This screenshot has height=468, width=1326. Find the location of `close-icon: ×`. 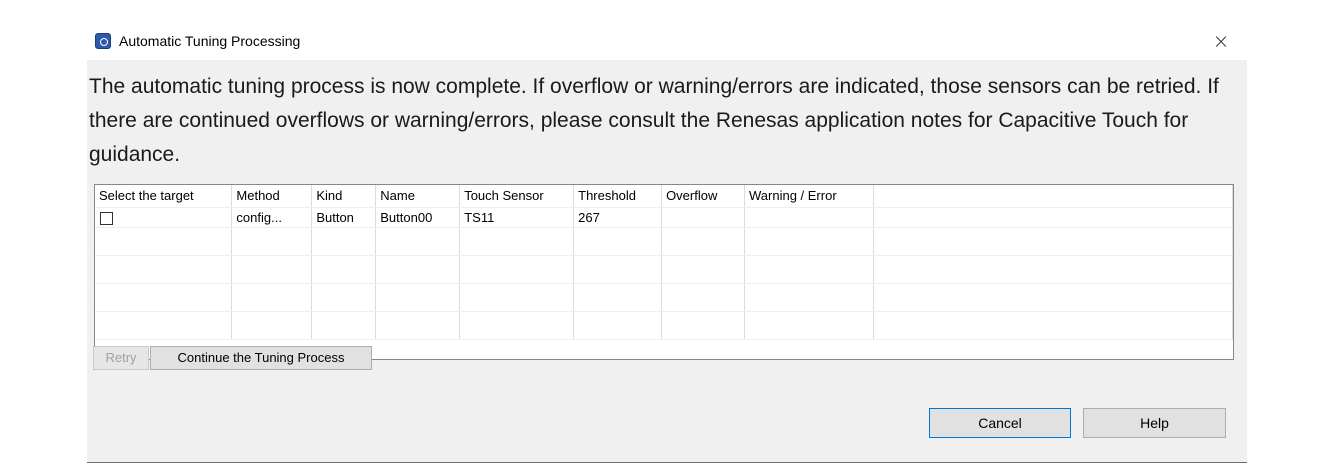

close-icon: × is located at coordinates (1221, 41).